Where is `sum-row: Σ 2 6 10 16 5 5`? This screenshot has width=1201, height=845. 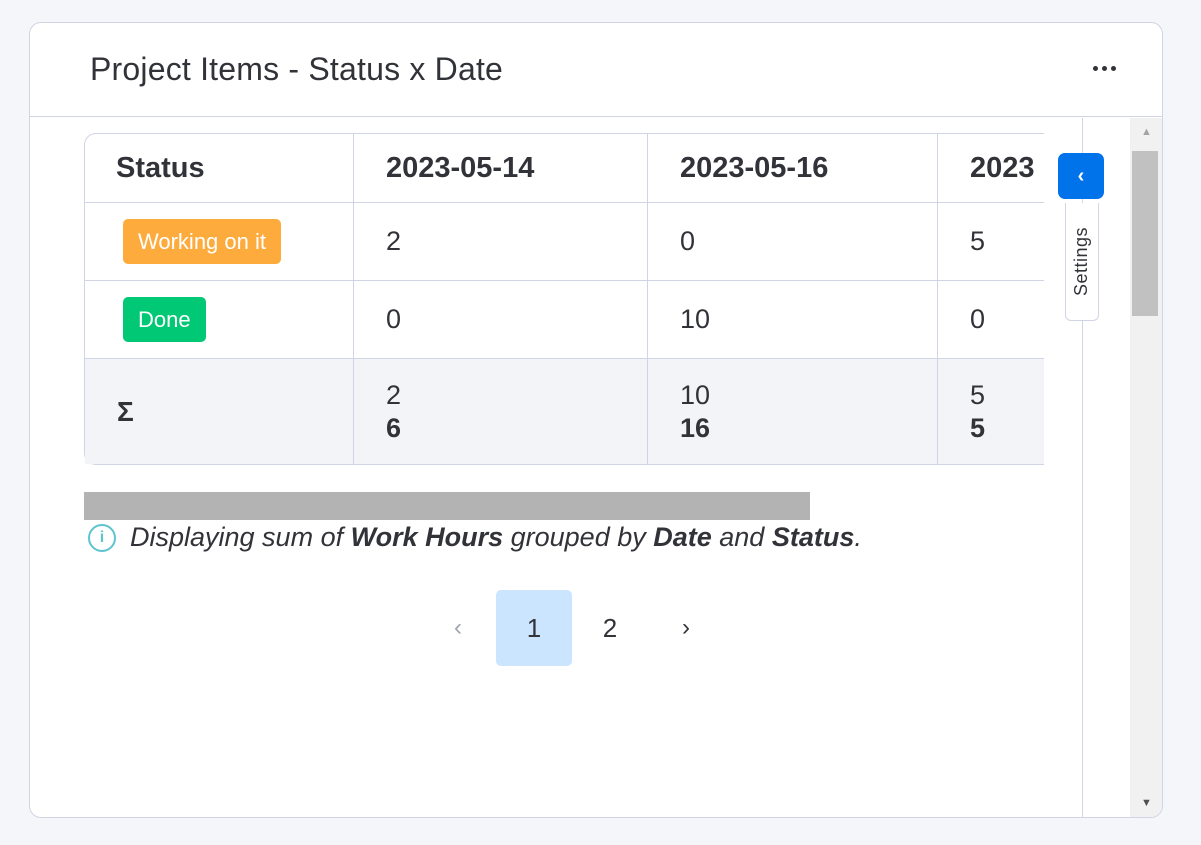 sum-row: Σ 2 6 10 16 5 5 is located at coordinates (564, 411).